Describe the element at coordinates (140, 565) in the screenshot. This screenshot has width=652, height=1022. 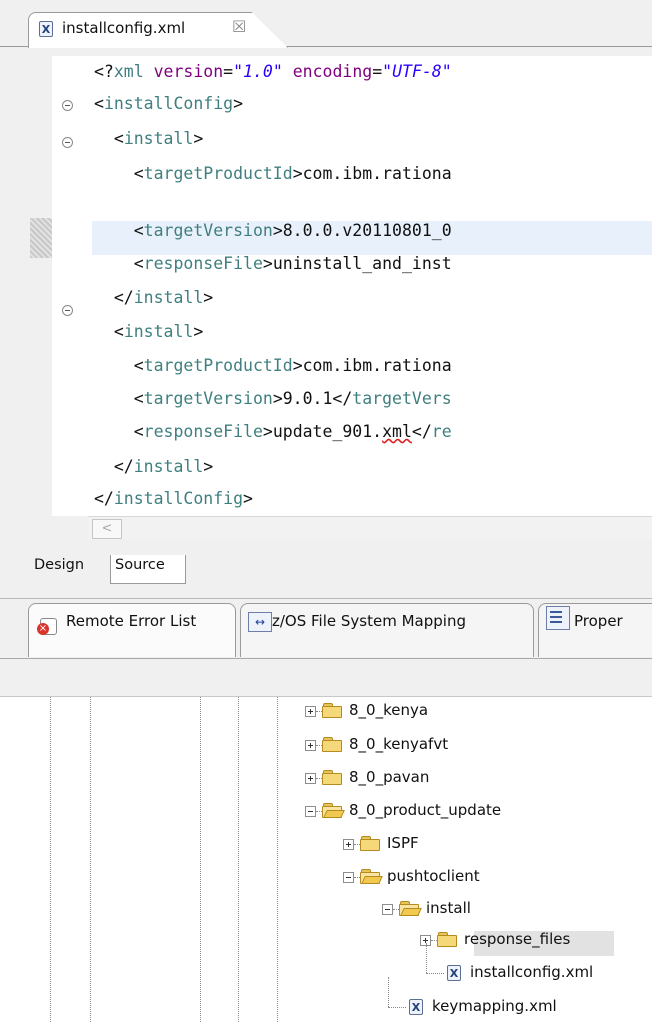
I see `tab-source-label: Source` at that location.